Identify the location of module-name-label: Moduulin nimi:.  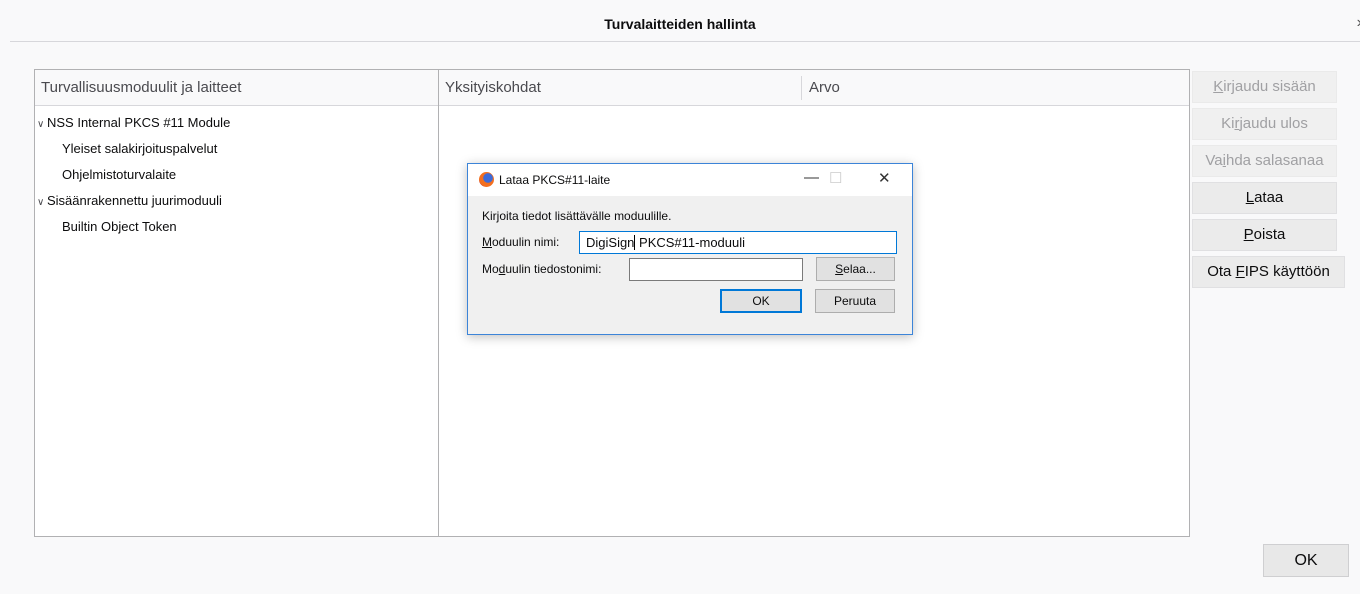
(521, 242).